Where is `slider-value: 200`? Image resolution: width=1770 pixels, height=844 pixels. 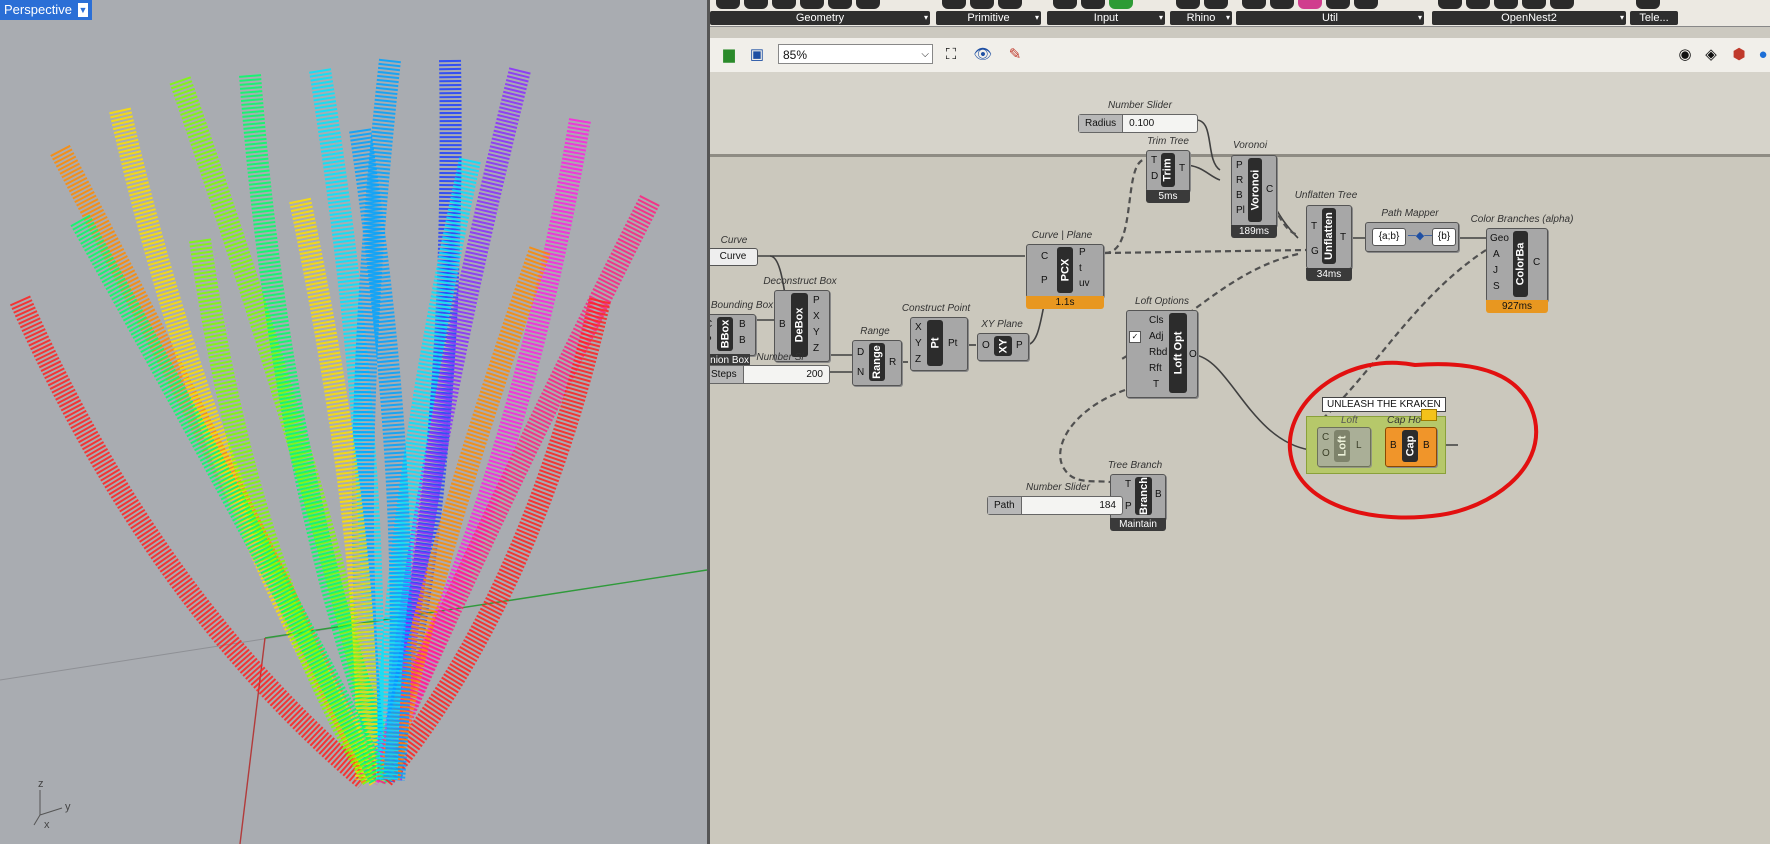 slider-value: 200 is located at coordinates (786, 374).